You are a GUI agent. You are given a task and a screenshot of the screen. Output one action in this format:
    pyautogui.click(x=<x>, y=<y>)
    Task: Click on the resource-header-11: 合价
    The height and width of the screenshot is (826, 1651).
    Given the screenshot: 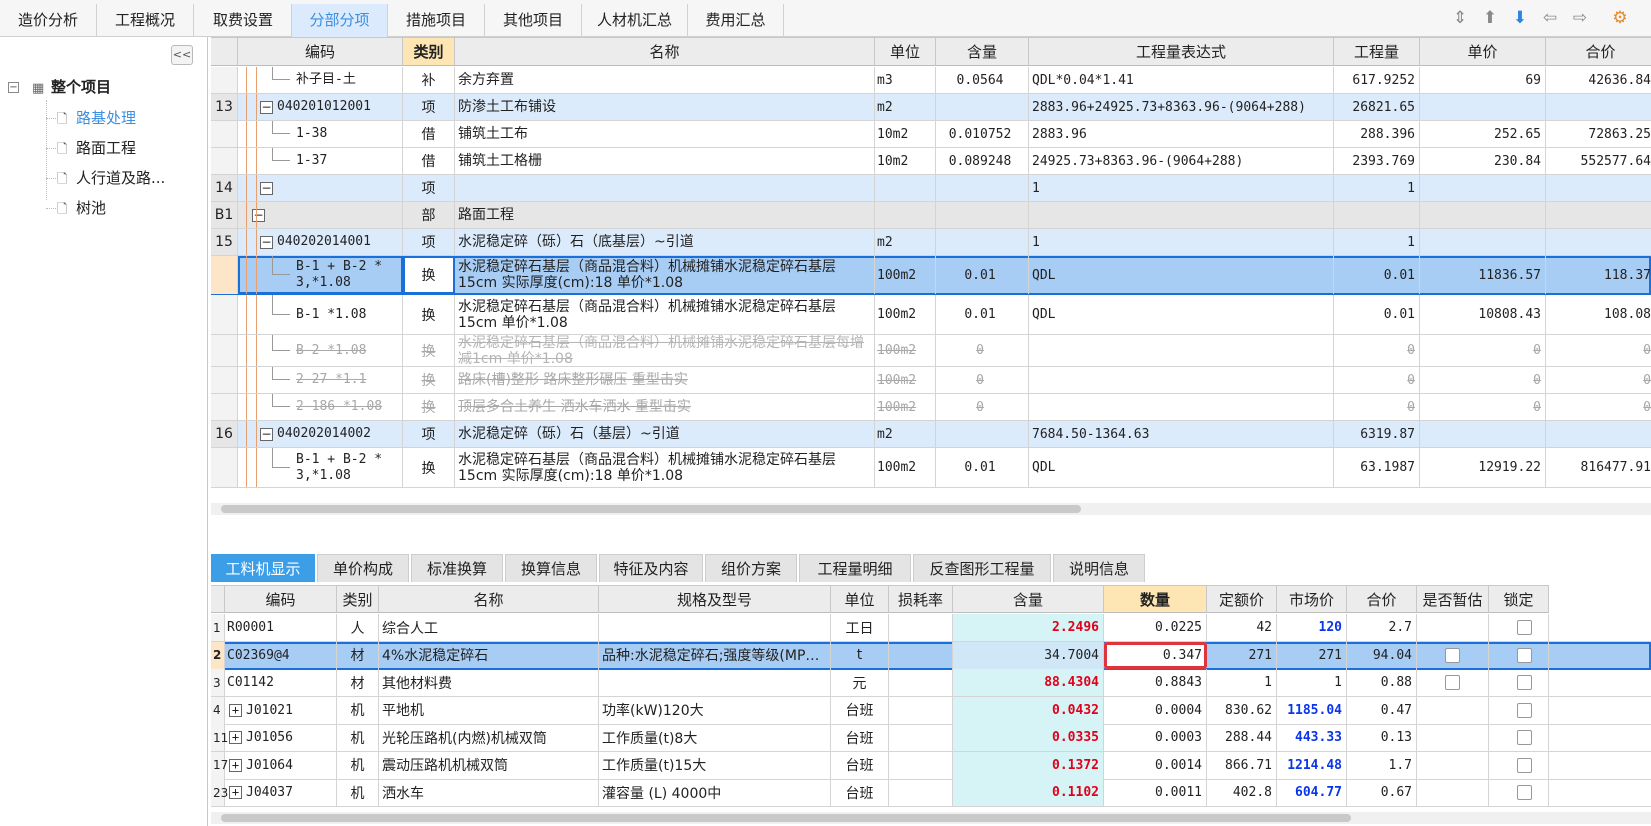 What is the action you would take?
    pyautogui.click(x=1382, y=599)
    